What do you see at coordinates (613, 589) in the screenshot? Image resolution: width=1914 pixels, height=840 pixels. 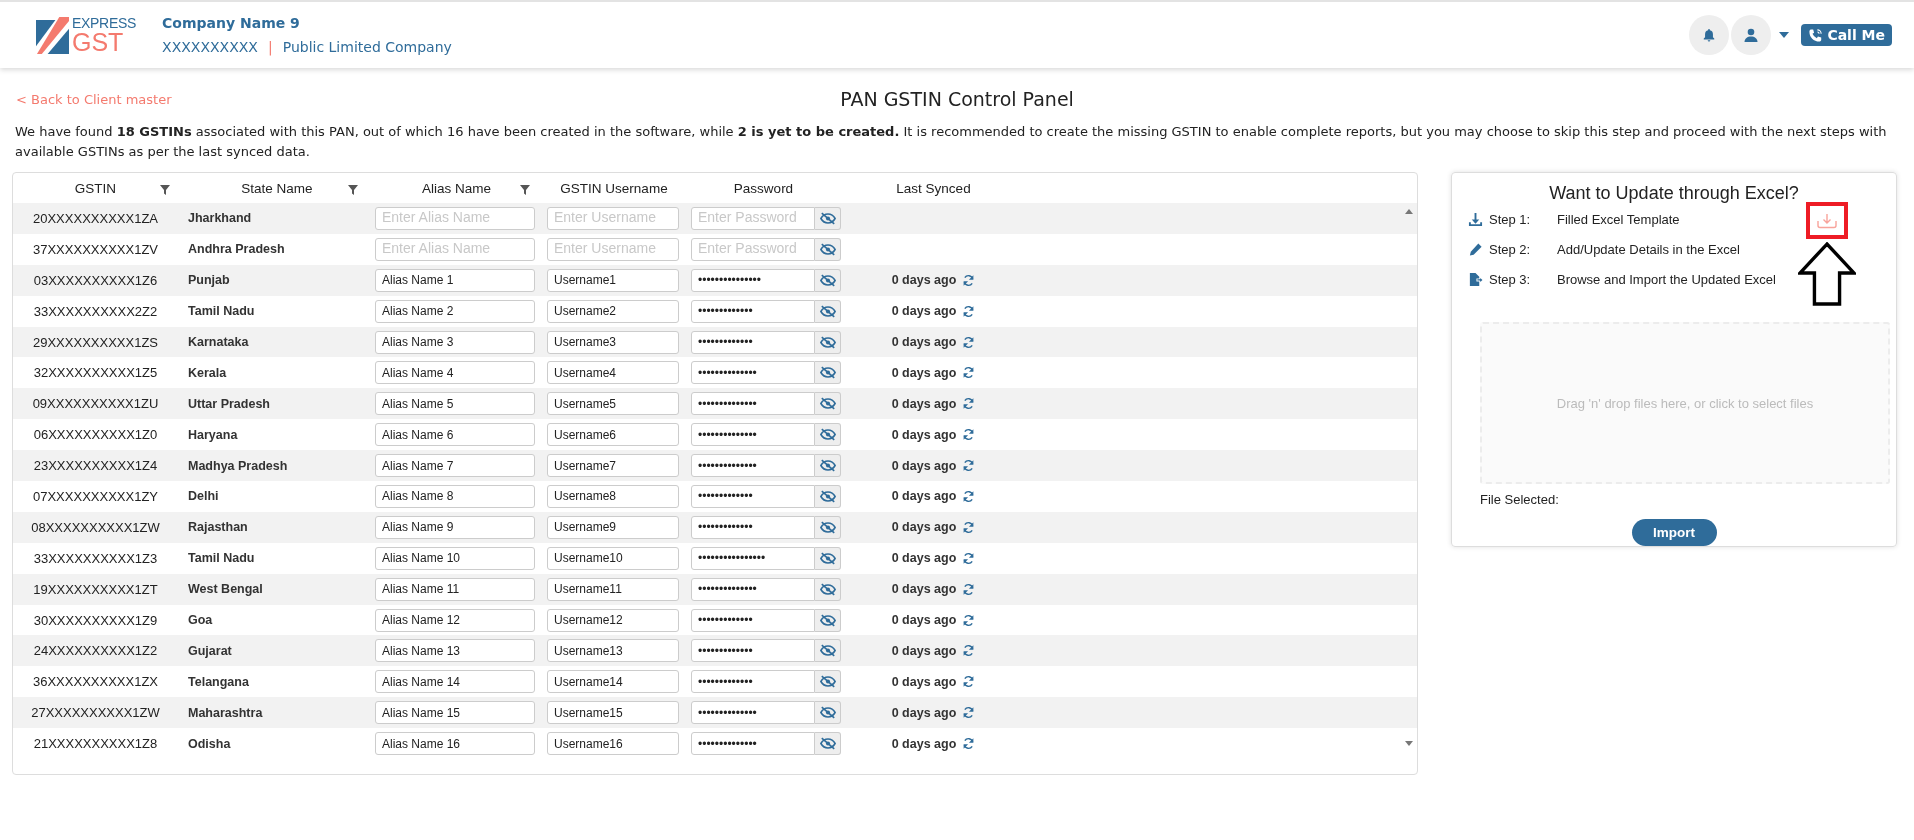 I see `username-input: Username11` at bounding box center [613, 589].